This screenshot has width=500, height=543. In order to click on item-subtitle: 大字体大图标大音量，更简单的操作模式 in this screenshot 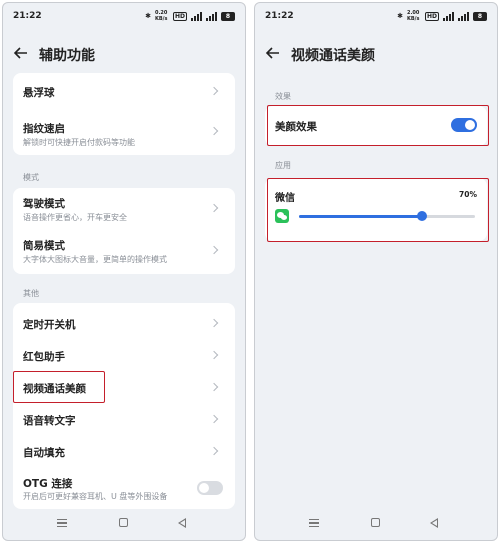, I will do `click(95, 259)`.